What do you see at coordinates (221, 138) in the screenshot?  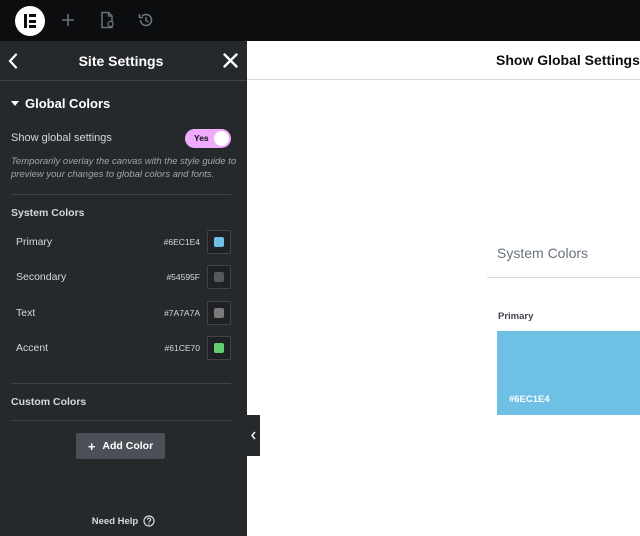 I see `switch-knob` at bounding box center [221, 138].